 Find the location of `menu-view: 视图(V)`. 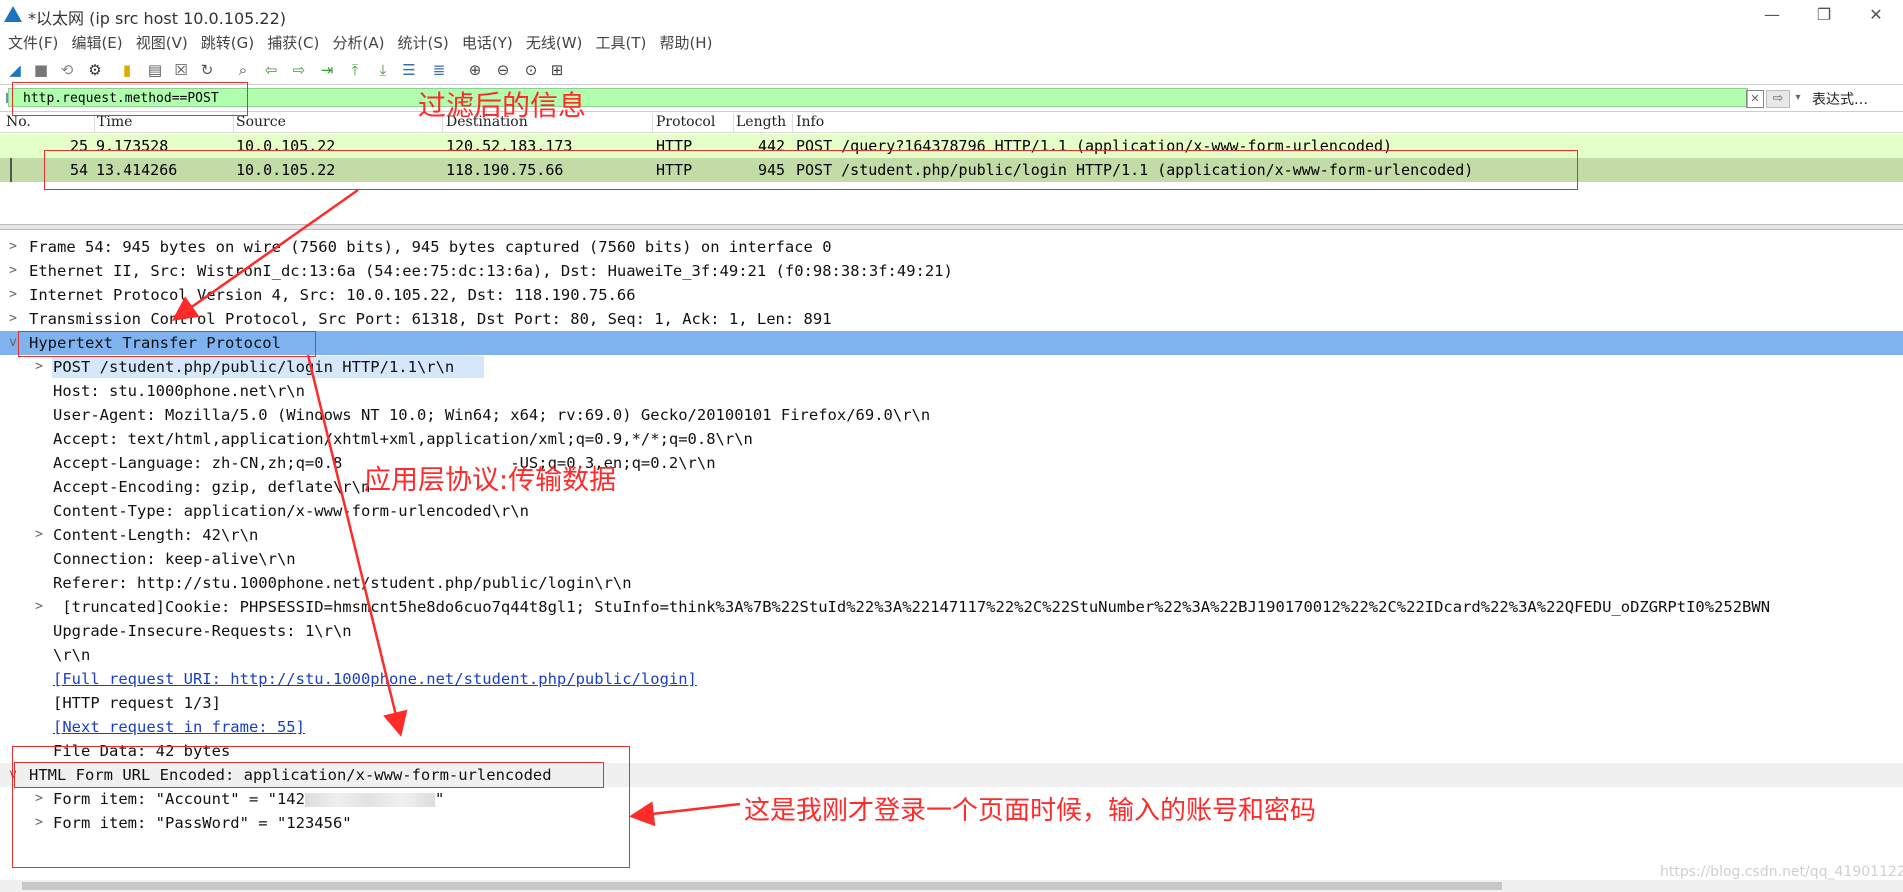

menu-view: 视图(V) is located at coordinates (162, 43).